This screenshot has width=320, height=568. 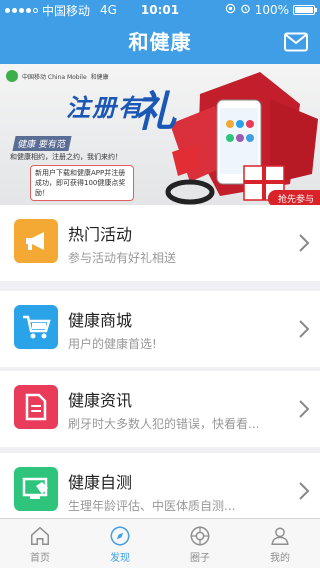 What do you see at coordinates (36, 489) in the screenshot?
I see `self-test-icon` at bounding box center [36, 489].